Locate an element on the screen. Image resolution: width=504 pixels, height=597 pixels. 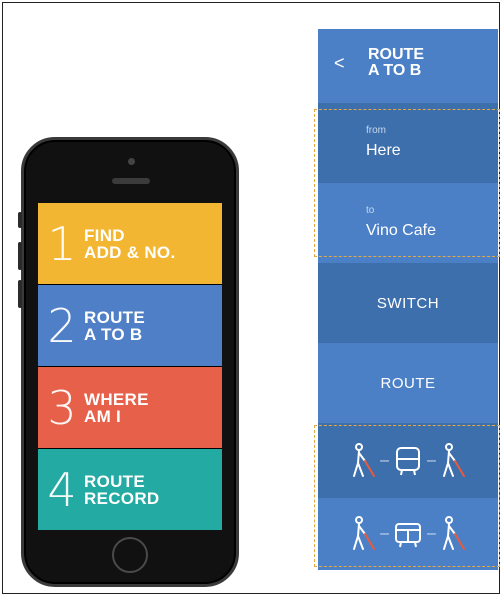
to-value: Vino Cafe is located at coordinates (401, 230).